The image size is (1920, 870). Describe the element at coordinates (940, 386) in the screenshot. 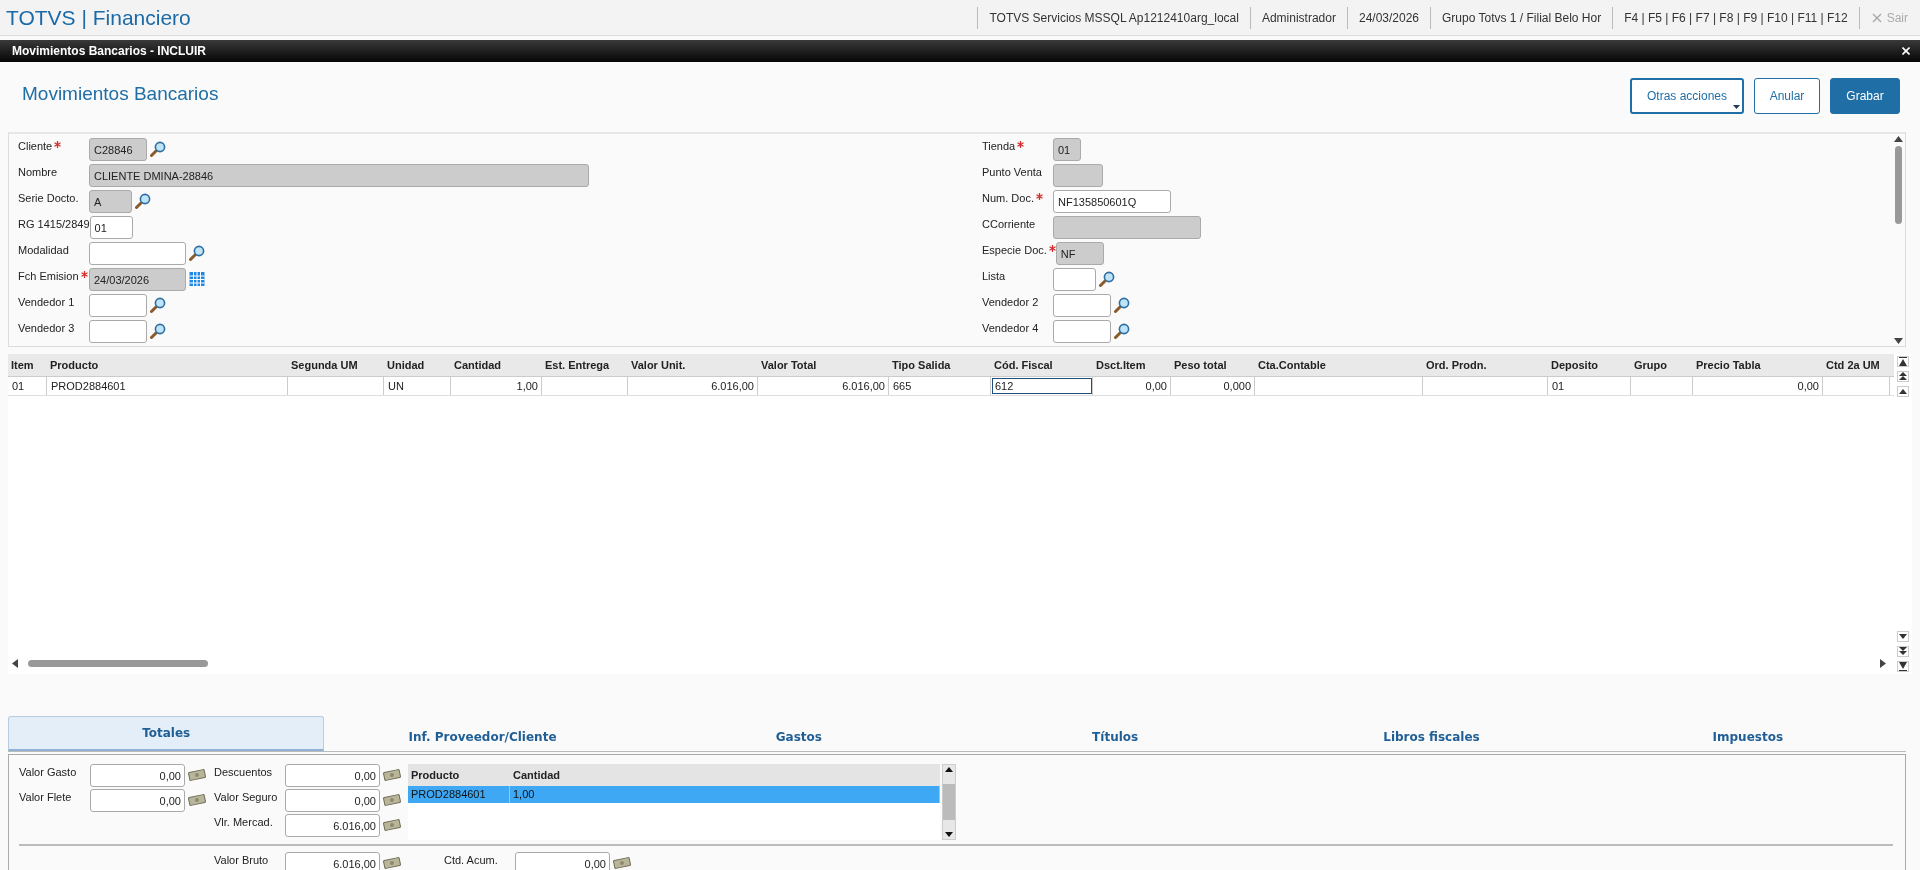

I see `table-cell: 665` at that location.